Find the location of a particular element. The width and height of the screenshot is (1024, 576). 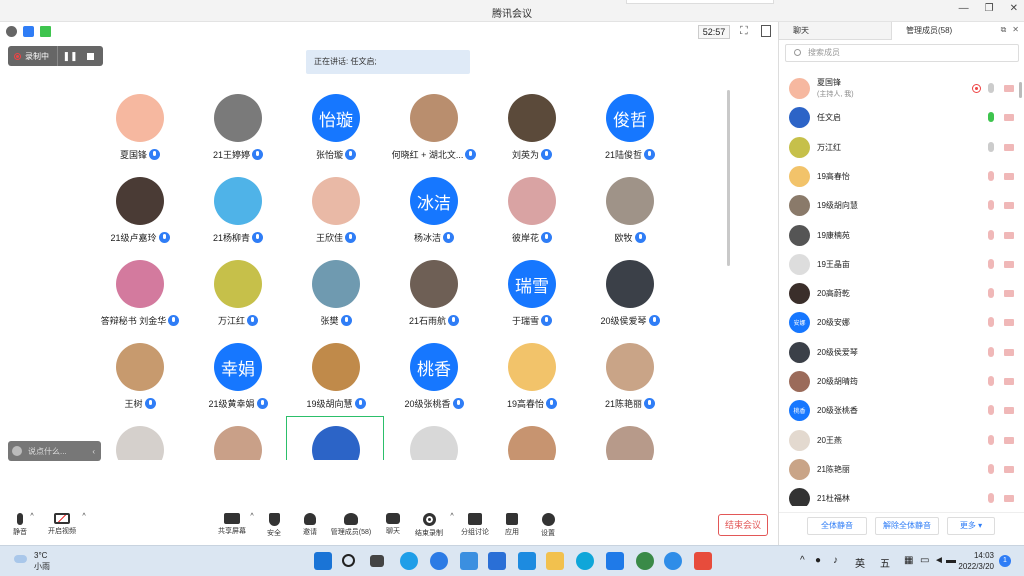

tray-mic-icon: ♪ is located at coordinates (835, 560).